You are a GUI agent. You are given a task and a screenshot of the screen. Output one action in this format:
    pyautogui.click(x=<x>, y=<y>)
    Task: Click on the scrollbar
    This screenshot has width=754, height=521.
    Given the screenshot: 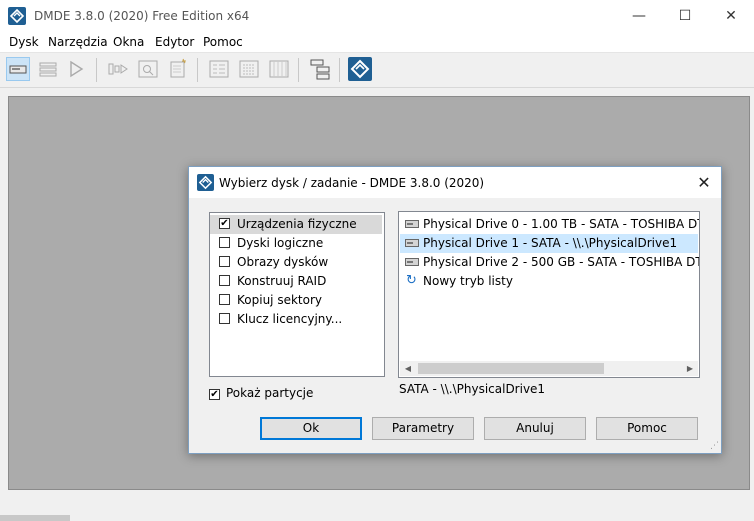 What is the action you would take?
    pyautogui.click(x=35, y=518)
    